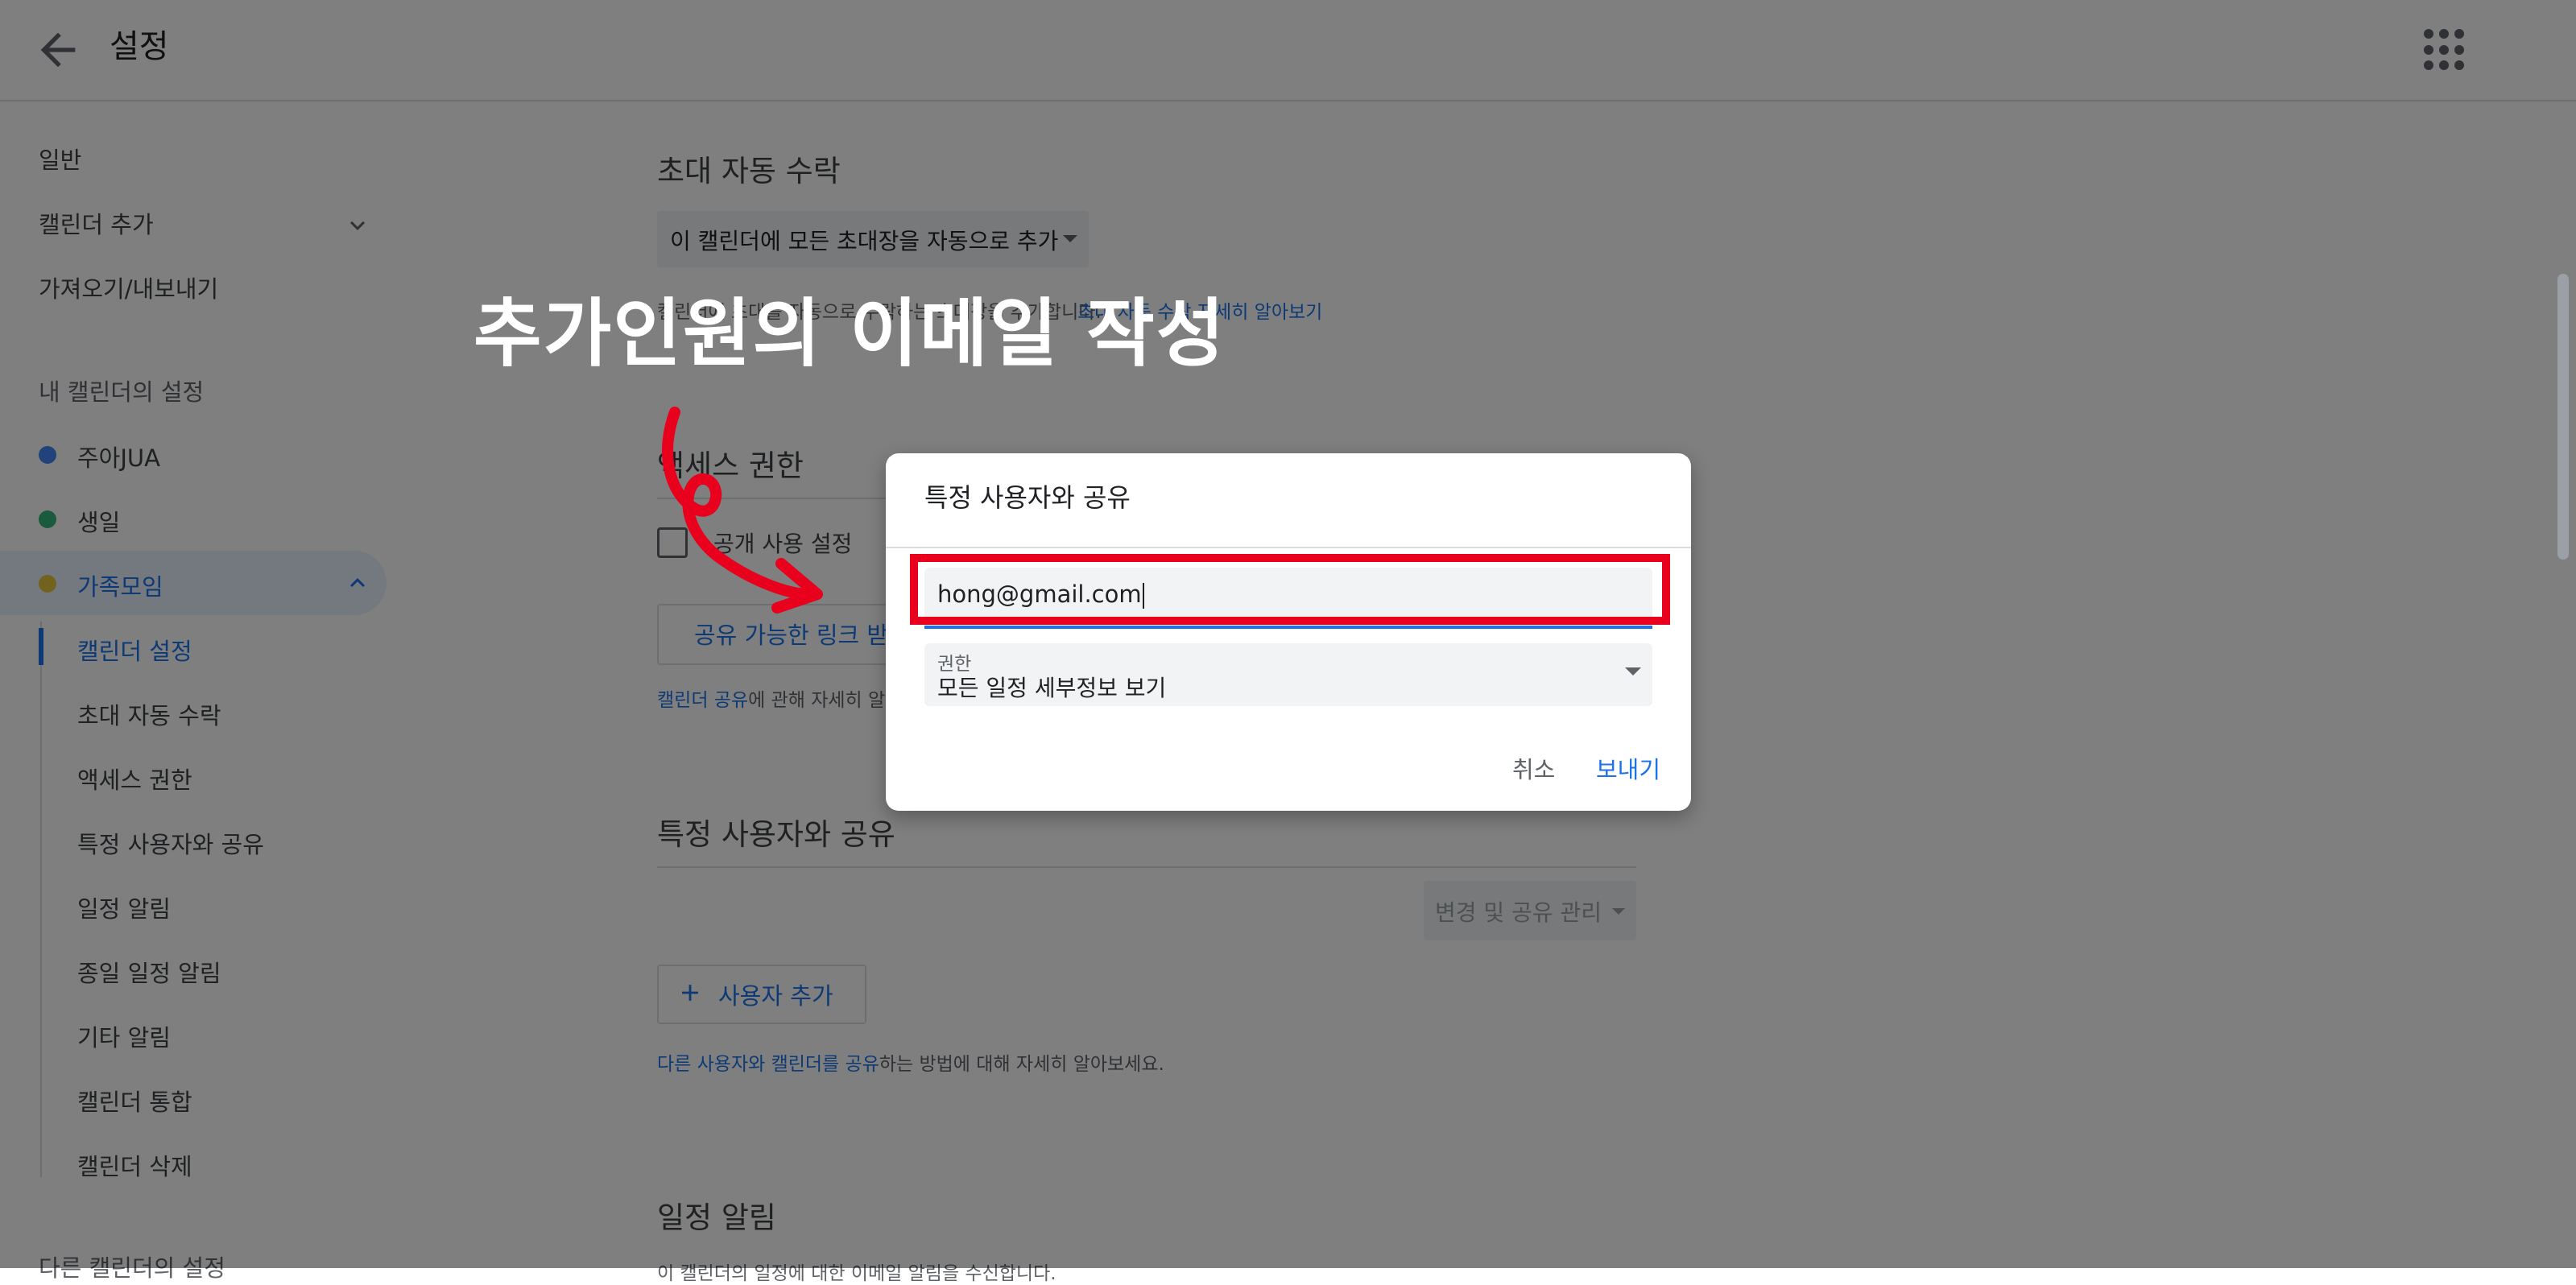 Image resolution: width=2576 pixels, height=1285 pixels. What do you see at coordinates (1052, 688) in the screenshot?
I see `permission-value: 모든 일정 세부정보 보기` at bounding box center [1052, 688].